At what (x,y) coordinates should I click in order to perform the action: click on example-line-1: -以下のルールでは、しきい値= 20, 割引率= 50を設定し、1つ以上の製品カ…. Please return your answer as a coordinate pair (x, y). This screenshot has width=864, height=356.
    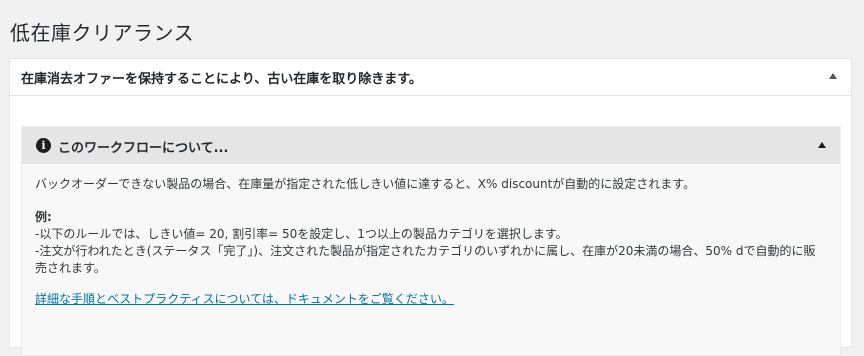
    Looking at the image, I should click on (301, 234).